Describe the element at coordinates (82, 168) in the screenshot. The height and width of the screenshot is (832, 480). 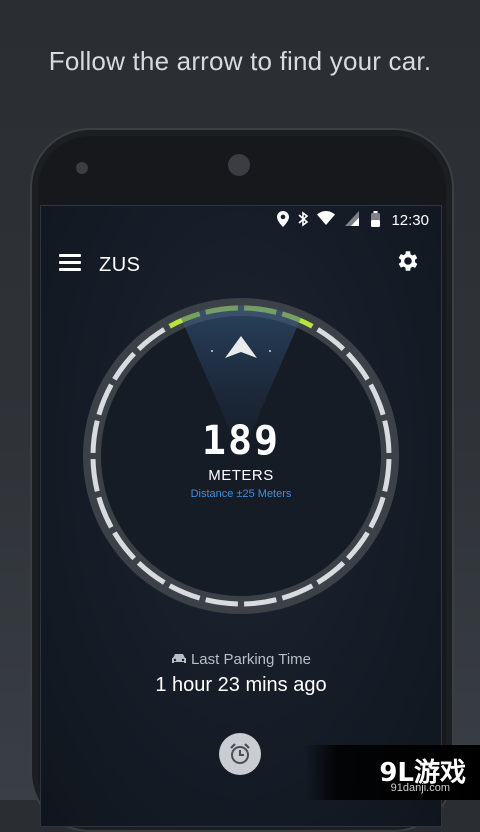
I see `phone-camera` at that location.